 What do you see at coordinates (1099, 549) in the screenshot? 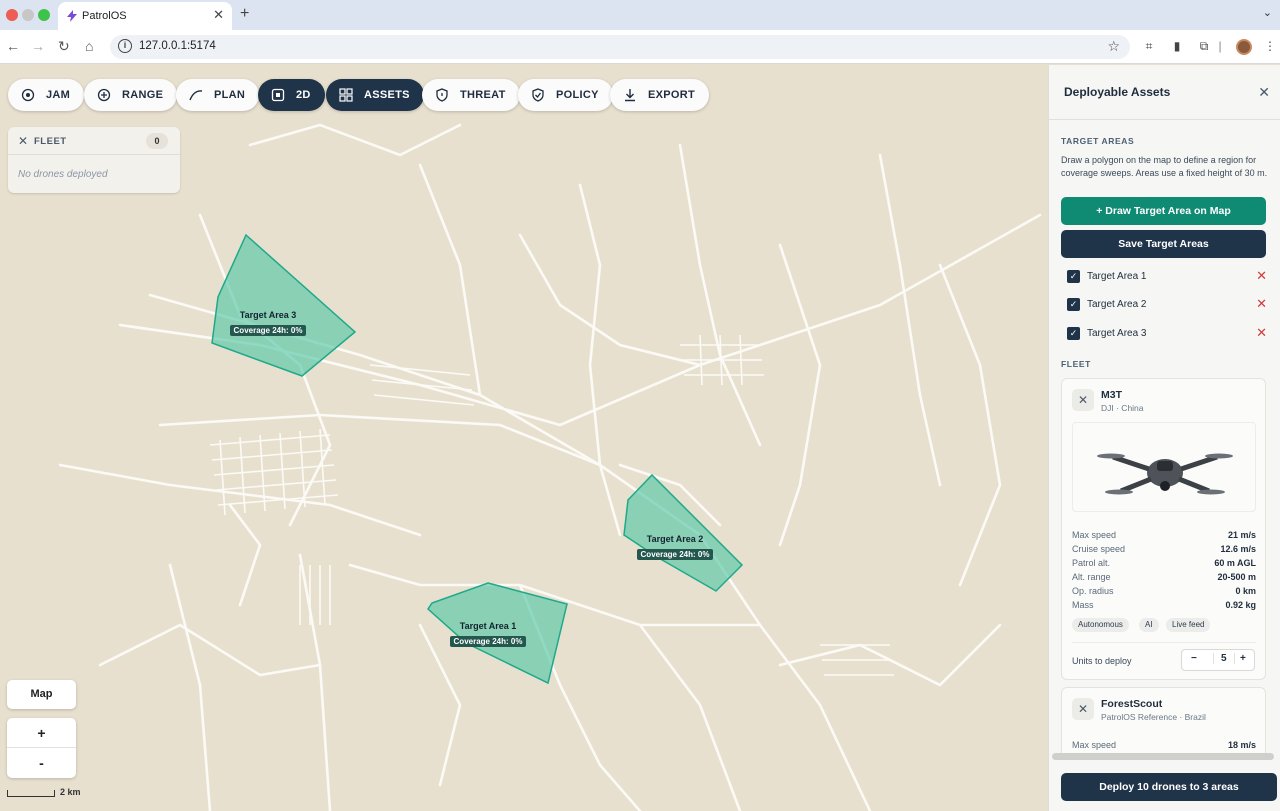
I see `spec-label: Cruise speed` at bounding box center [1099, 549].